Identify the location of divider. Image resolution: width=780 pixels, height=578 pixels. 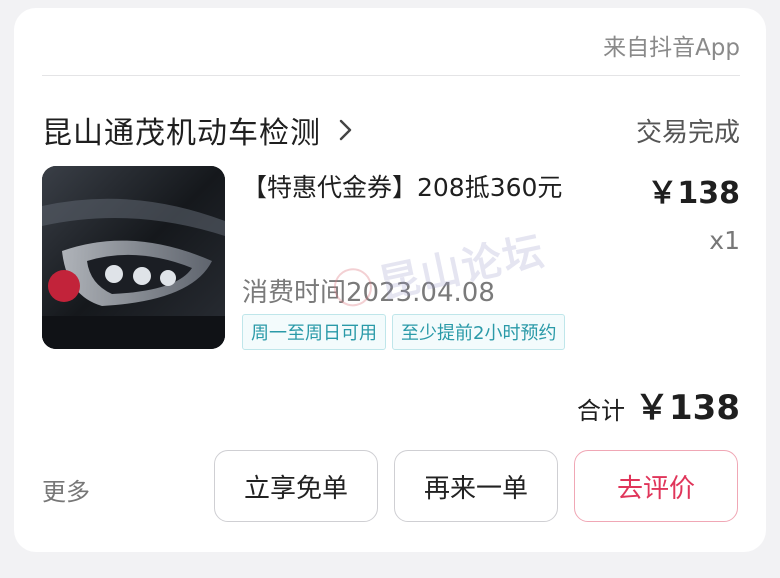
(391, 75).